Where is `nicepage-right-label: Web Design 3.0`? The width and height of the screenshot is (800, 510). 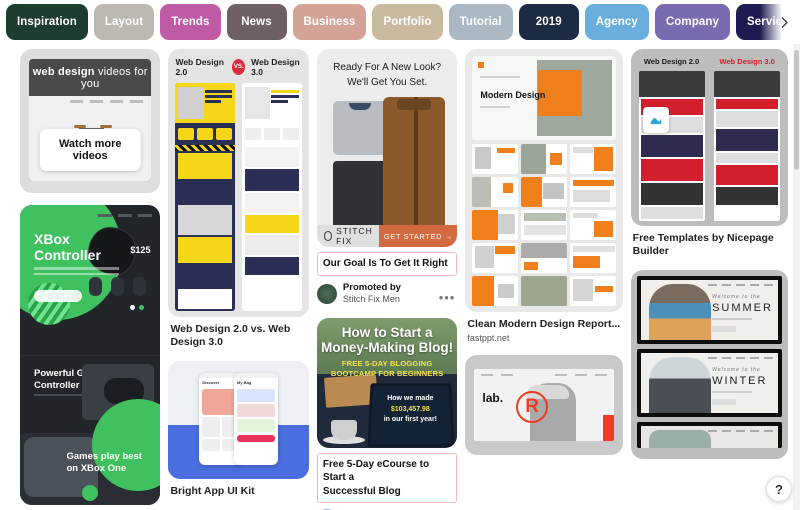 nicepage-right-label: Web Design 3.0 is located at coordinates (747, 61).